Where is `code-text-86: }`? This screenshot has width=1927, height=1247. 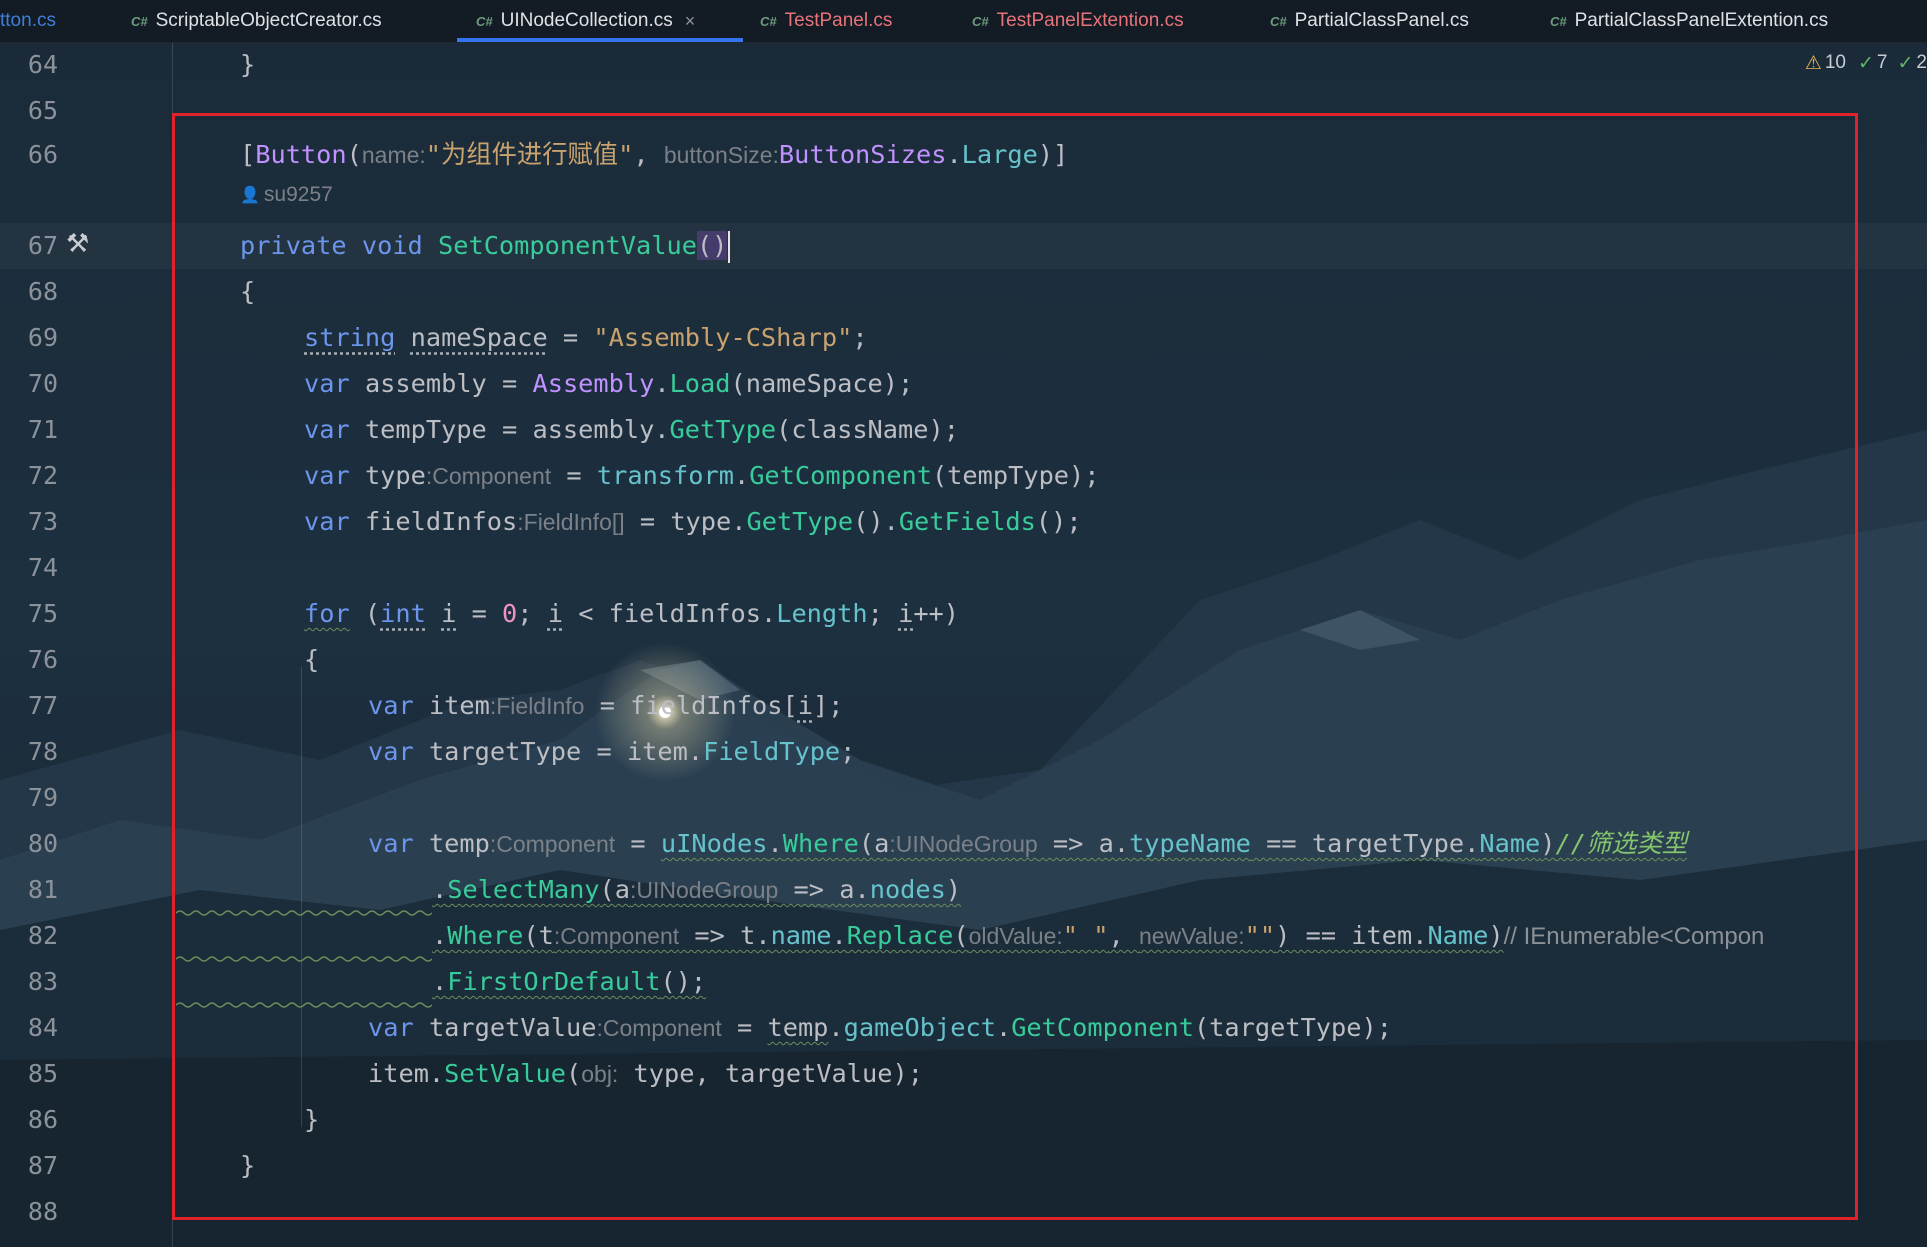 code-text-86: } is located at coordinates (311, 1120).